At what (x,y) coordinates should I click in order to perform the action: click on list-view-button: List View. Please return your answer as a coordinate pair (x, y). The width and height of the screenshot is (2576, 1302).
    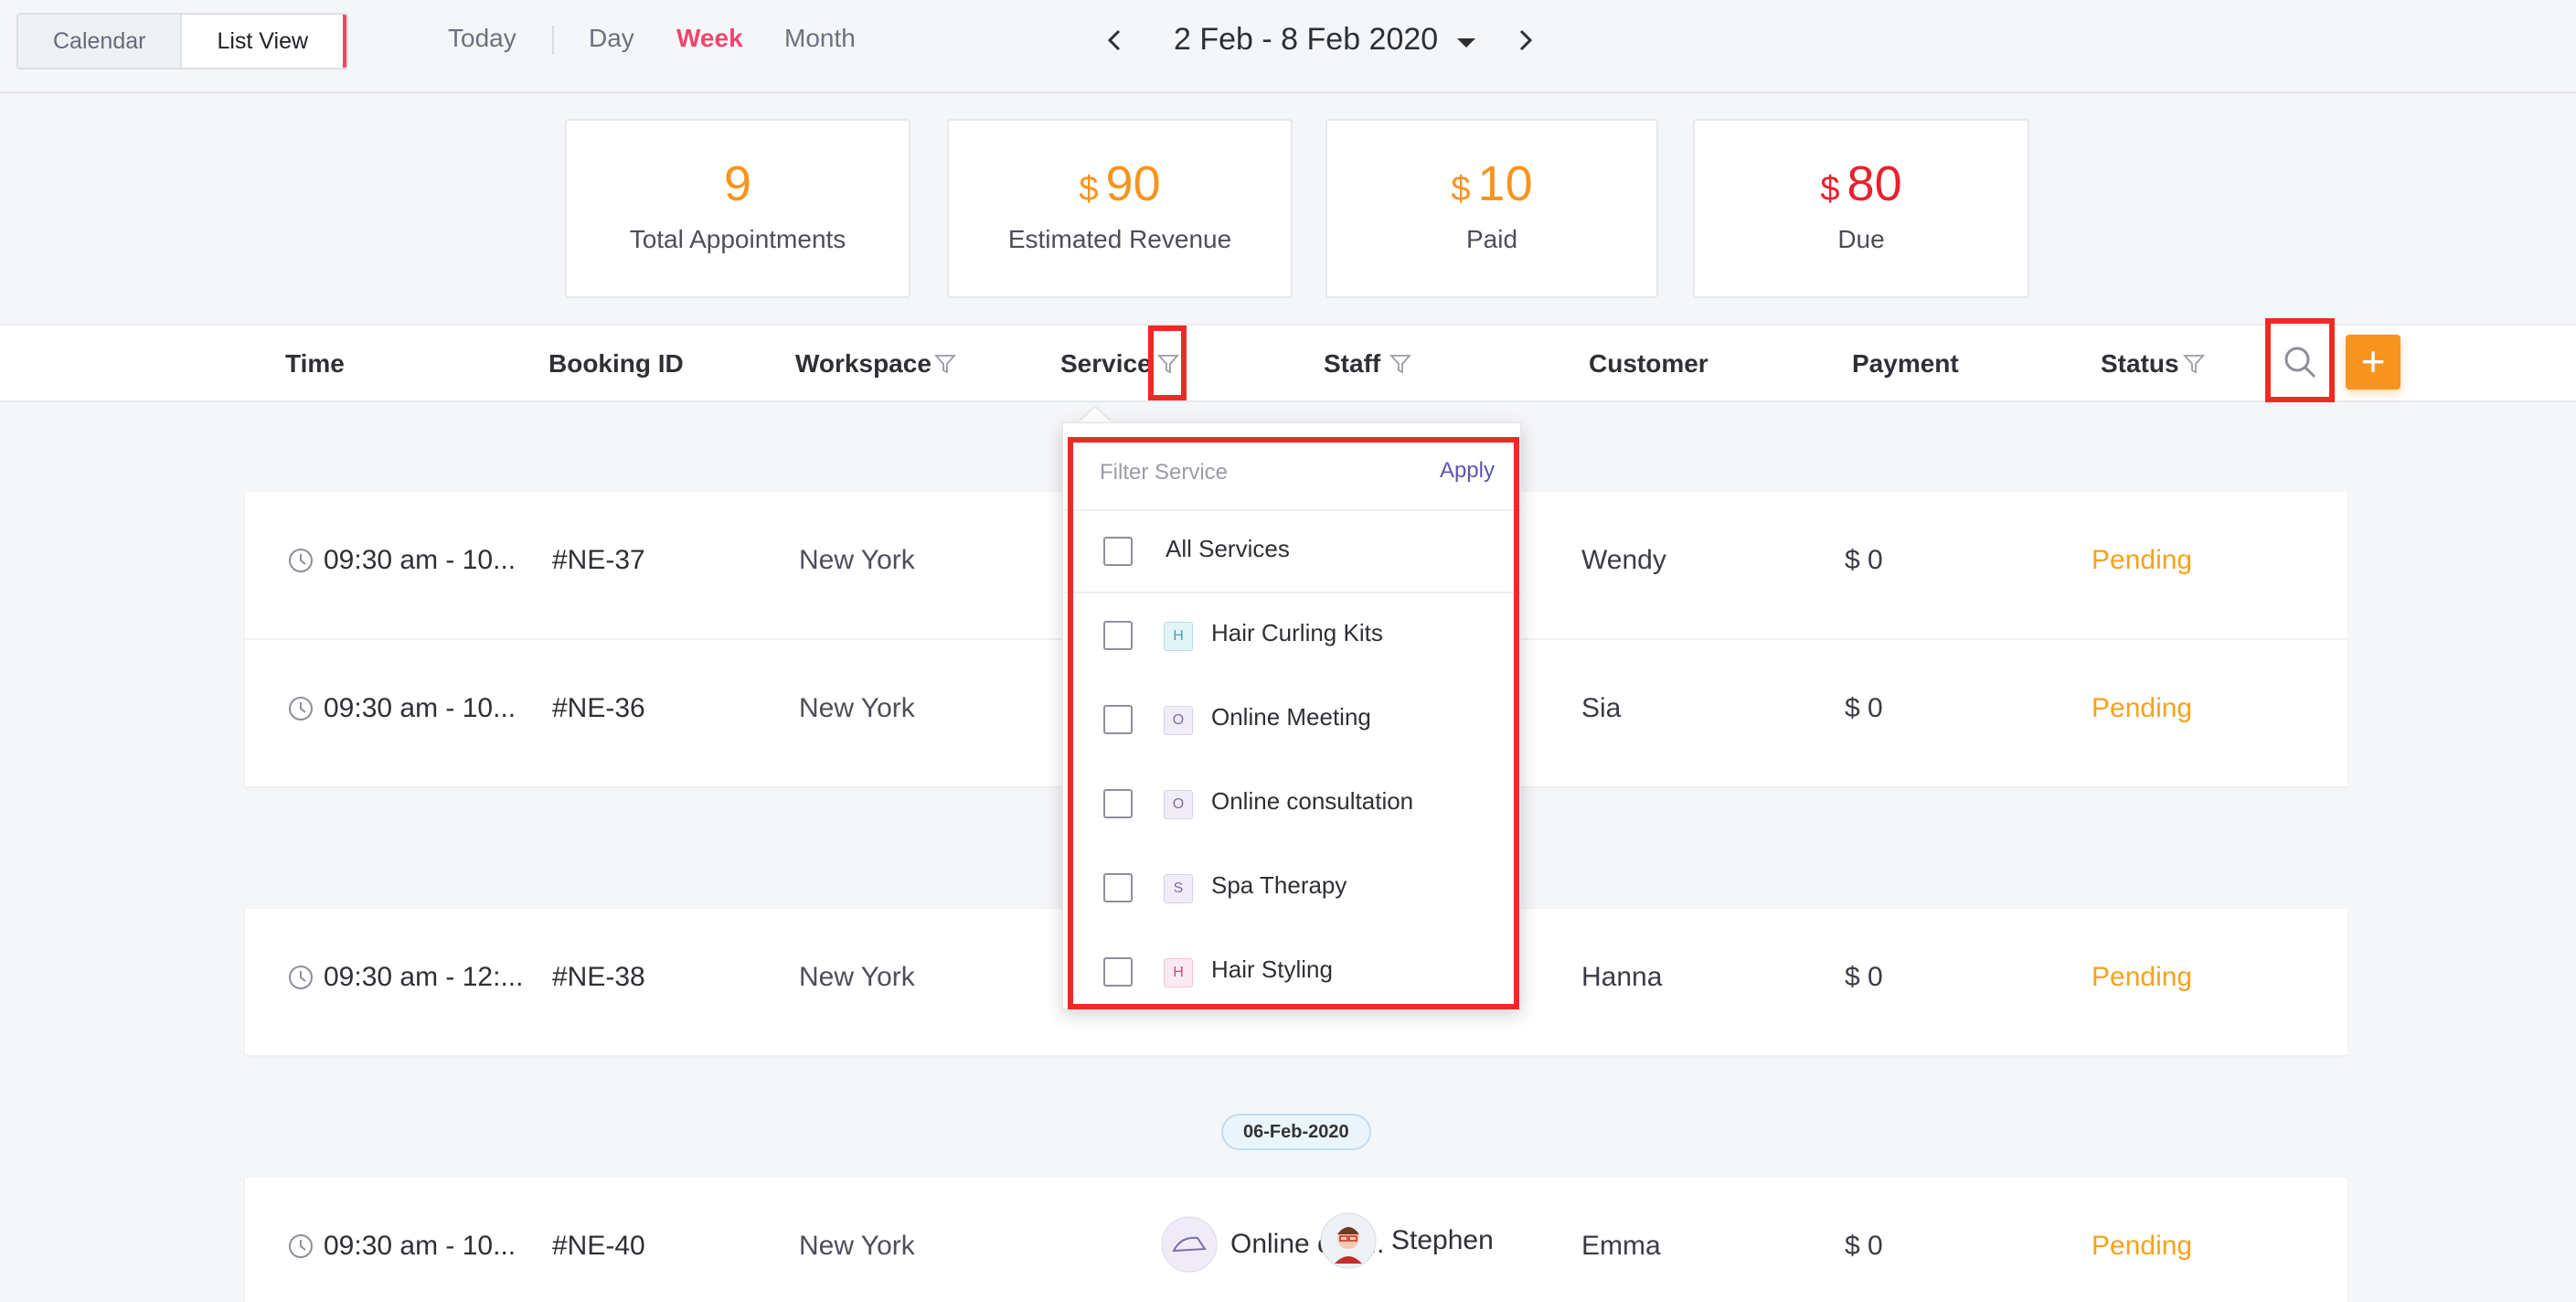
    Looking at the image, I should click on (263, 41).